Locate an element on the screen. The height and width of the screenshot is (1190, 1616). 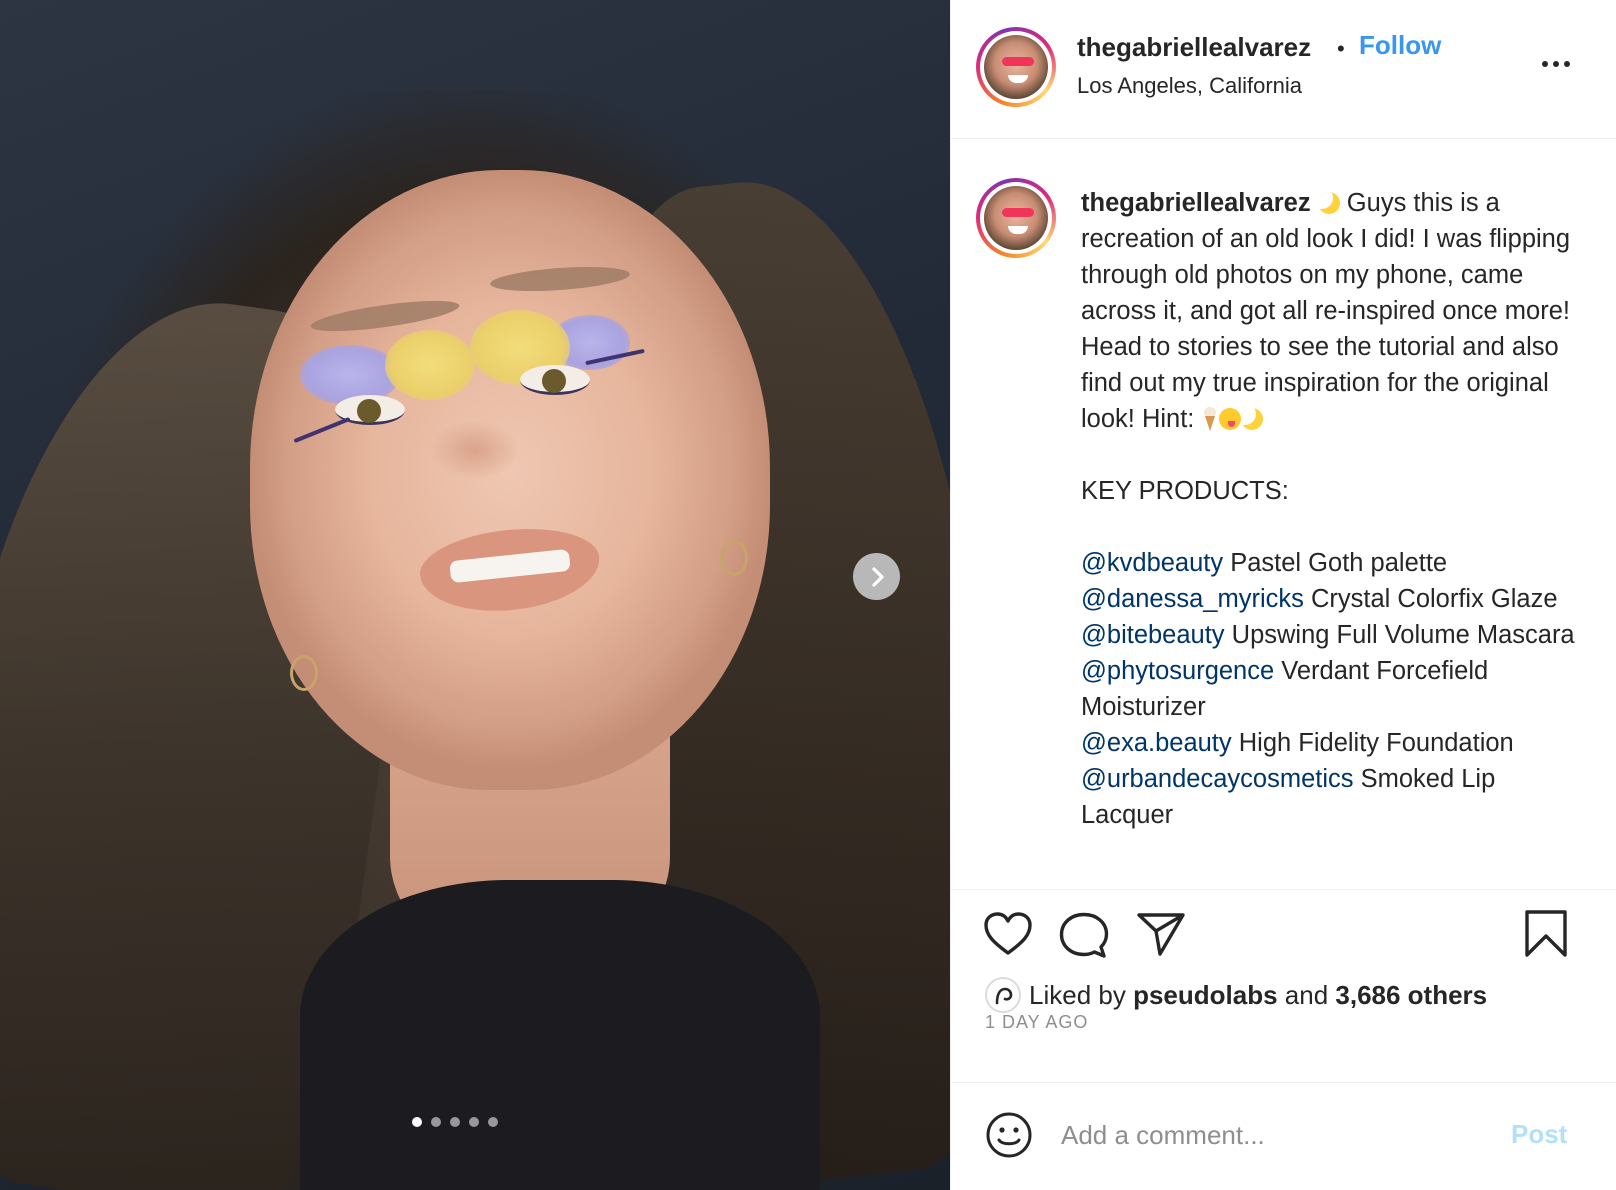
caption-author-username: thegabriellealvarez is located at coordinates (1196, 203).